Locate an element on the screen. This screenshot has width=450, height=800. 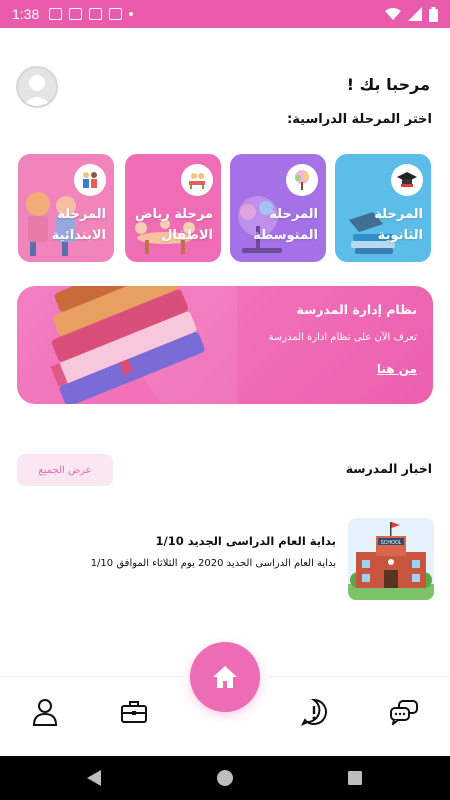
home-icon is located at coordinates (225, 677).